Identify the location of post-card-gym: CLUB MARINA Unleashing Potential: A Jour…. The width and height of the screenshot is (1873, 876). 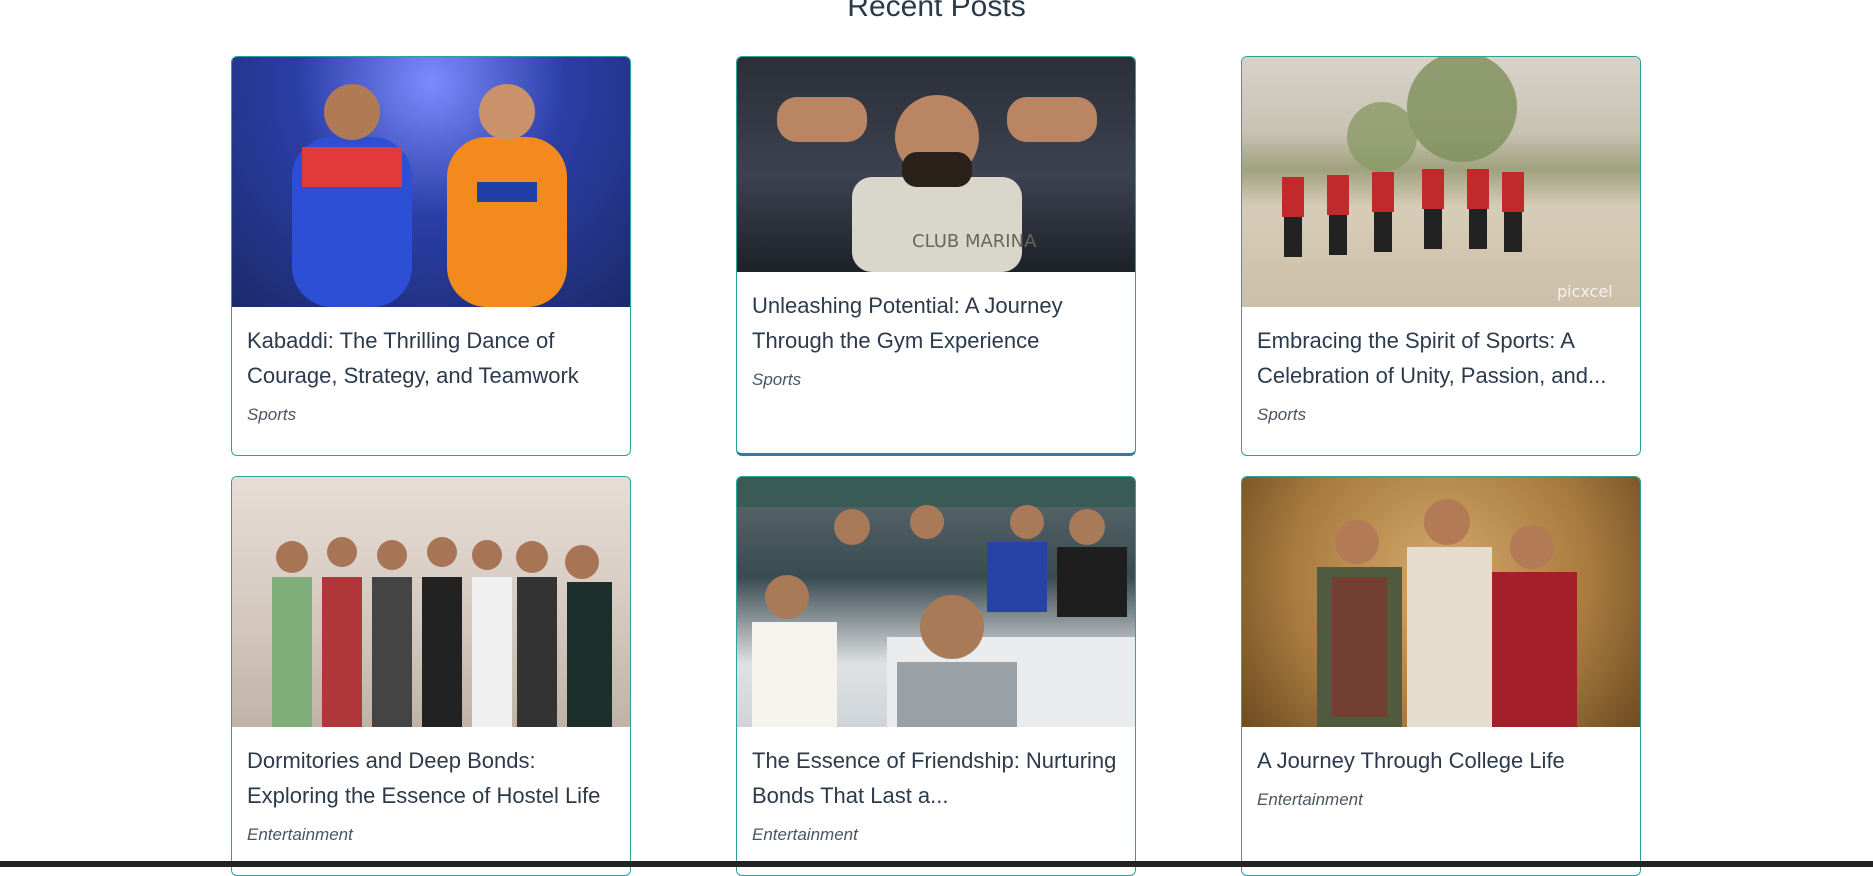
(936, 256).